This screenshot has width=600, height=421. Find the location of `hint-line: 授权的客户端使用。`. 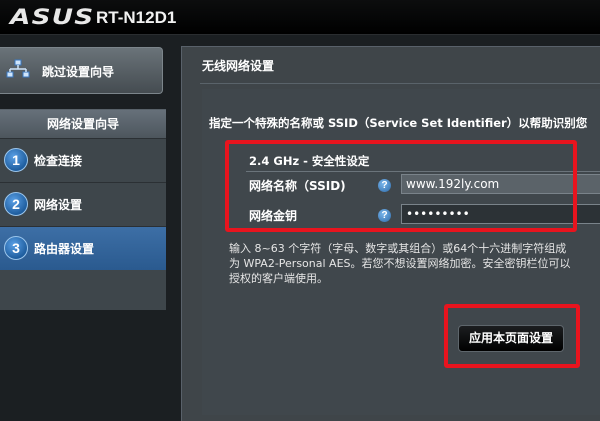

hint-line: 授权的客户端使用。 is located at coordinates (278, 278).